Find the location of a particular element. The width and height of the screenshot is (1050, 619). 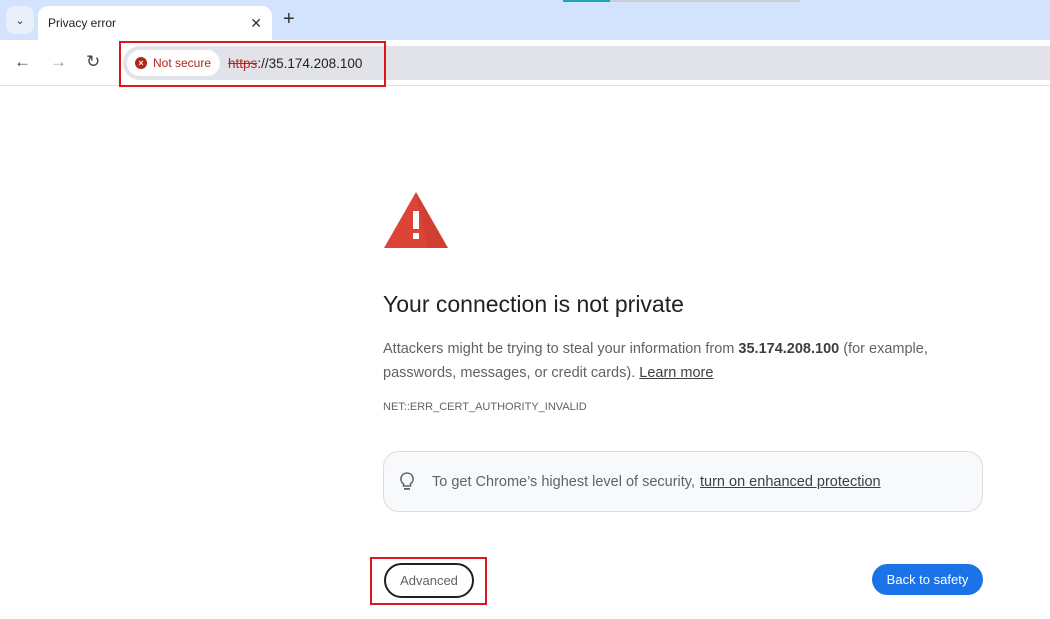

forward-arrow-icon: → is located at coordinates (58, 62).